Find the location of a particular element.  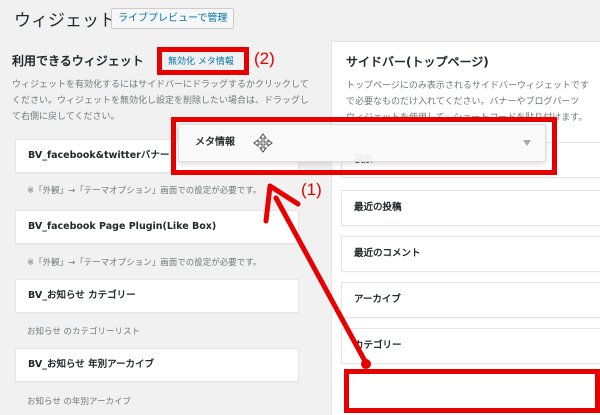

sidebar-widget-categories: カテゴリー is located at coordinates (470, 346).